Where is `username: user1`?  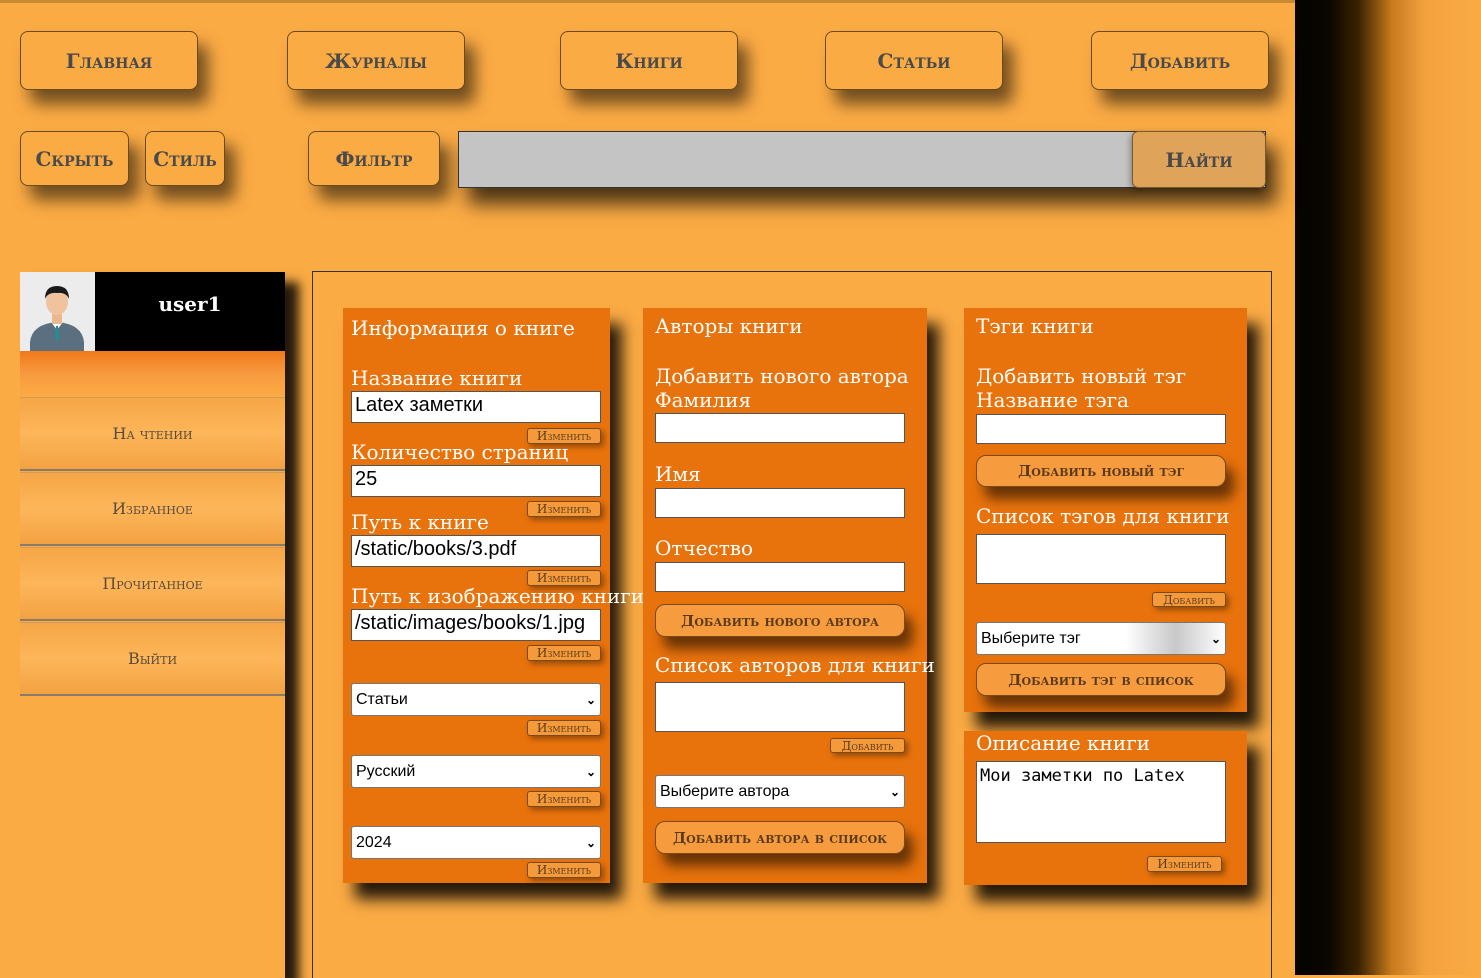 username: user1 is located at coordinates (190, 304).